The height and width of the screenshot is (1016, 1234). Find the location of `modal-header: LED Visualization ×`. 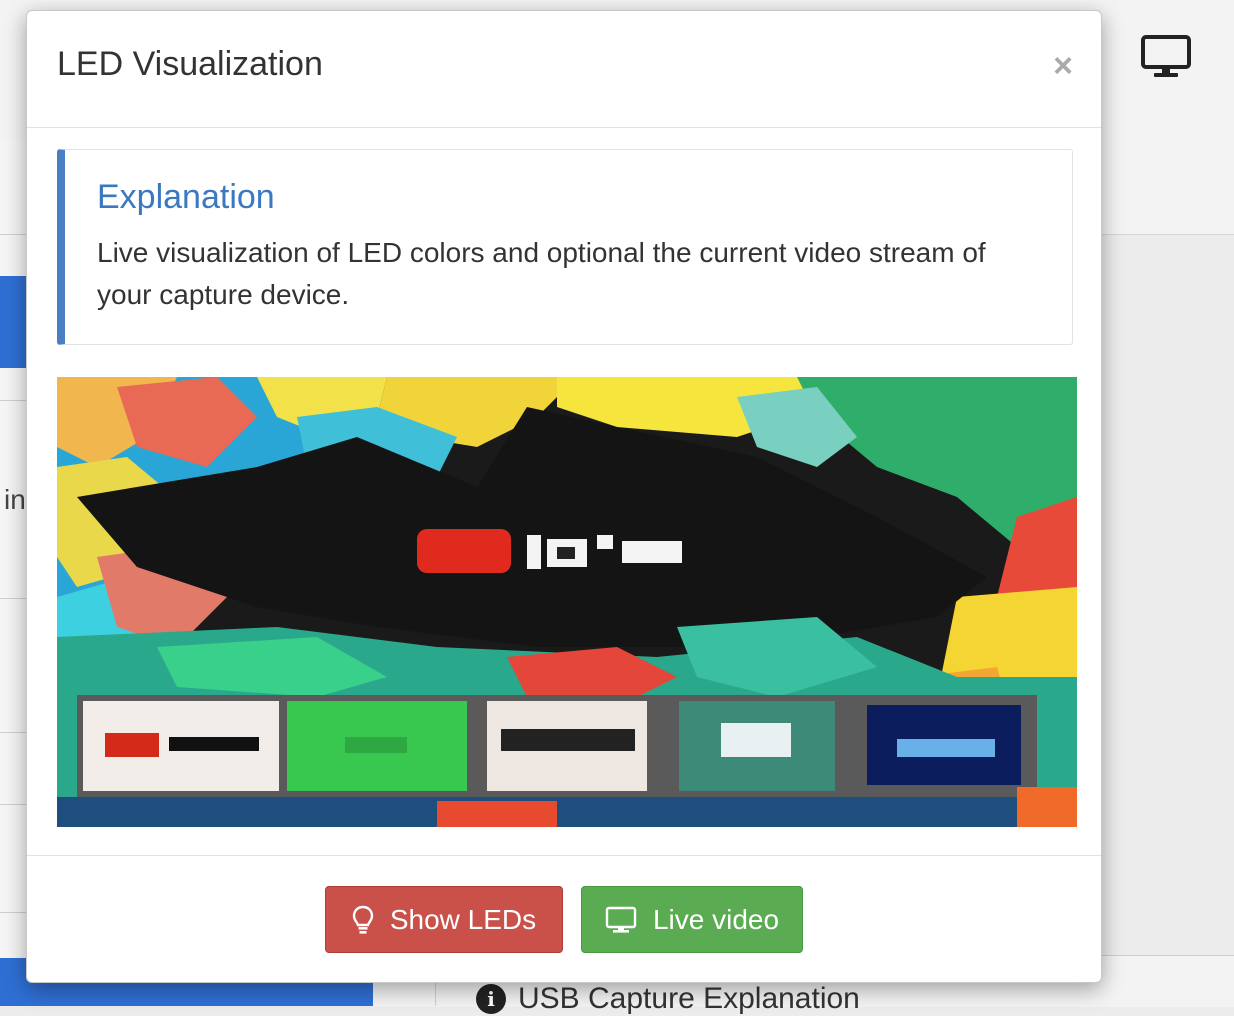

modal-header: LED Visualization × is located at coordinates (564, 69).